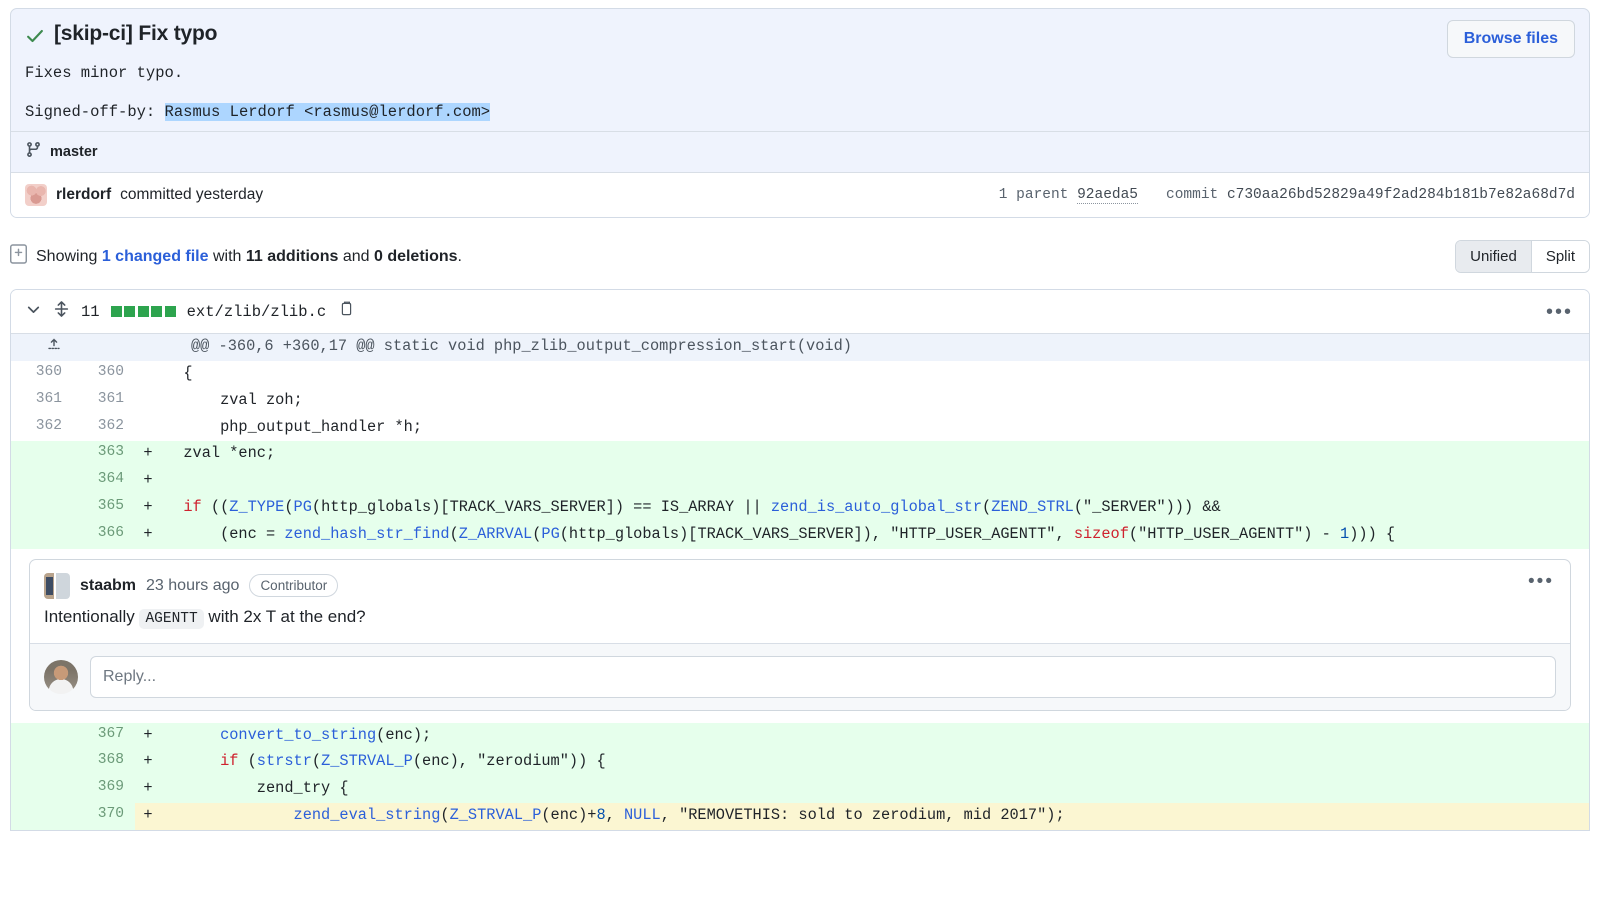 This screenshot has height=909, width=1600. What do you see at coordinates (19, 256) in the screenshot?
I see `diff-file-icon` at bounding box center [19, 256].